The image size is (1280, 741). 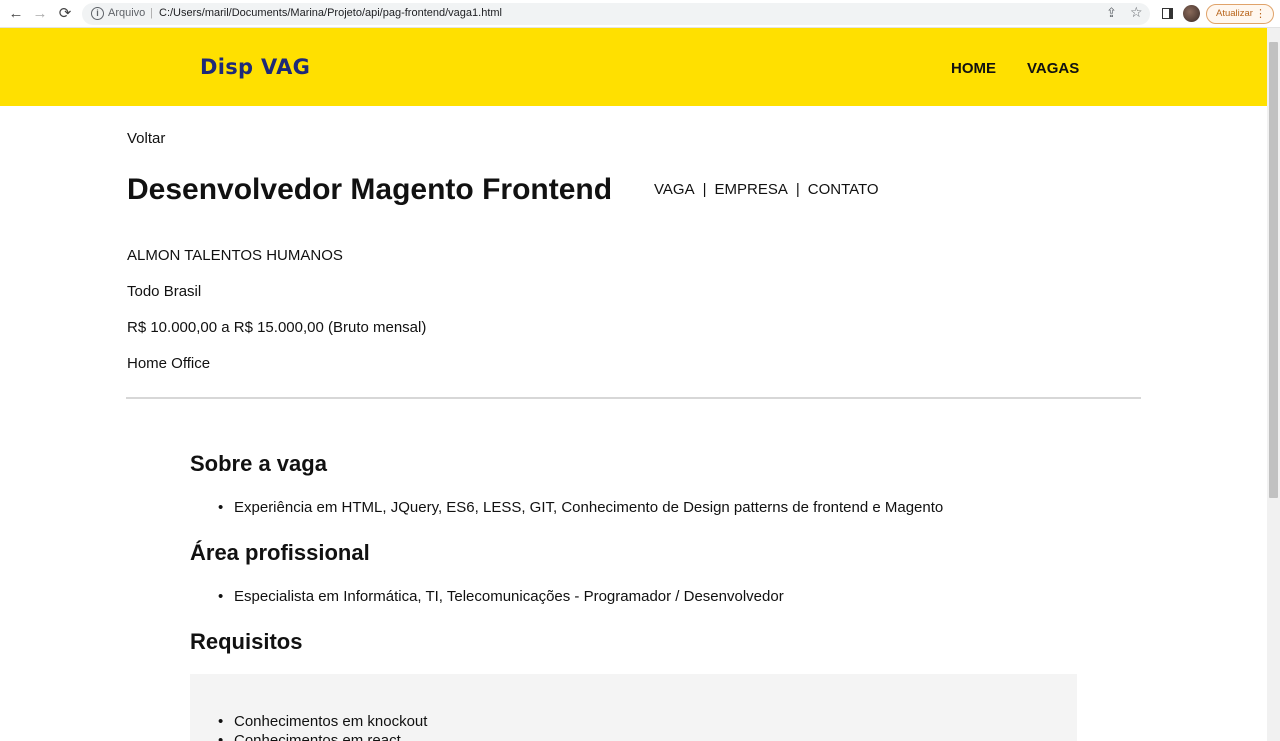 What do you see at coordinates (164, 291) in the screenshot?
I see `job-location: Todo Brasil` at bounding box center [164, 291].